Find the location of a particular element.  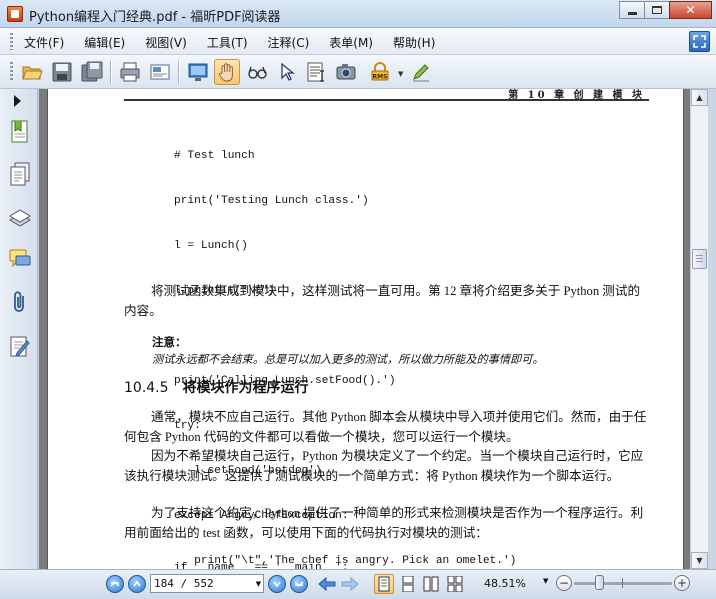

screen-button is located at coordinates (198, 72).